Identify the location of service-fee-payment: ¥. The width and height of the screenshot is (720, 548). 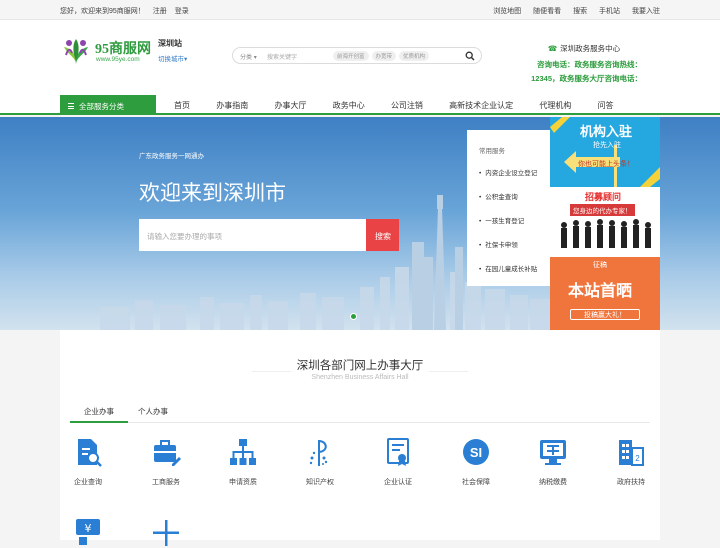
(88, 532).